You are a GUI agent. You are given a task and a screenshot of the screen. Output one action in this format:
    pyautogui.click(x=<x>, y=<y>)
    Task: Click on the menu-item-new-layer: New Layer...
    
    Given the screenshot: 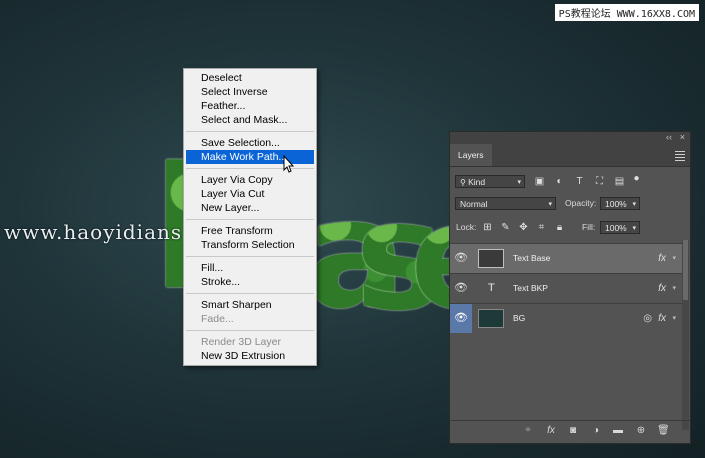 What is the action you would take?
    pyautogui.click(x=250, y=208)
    